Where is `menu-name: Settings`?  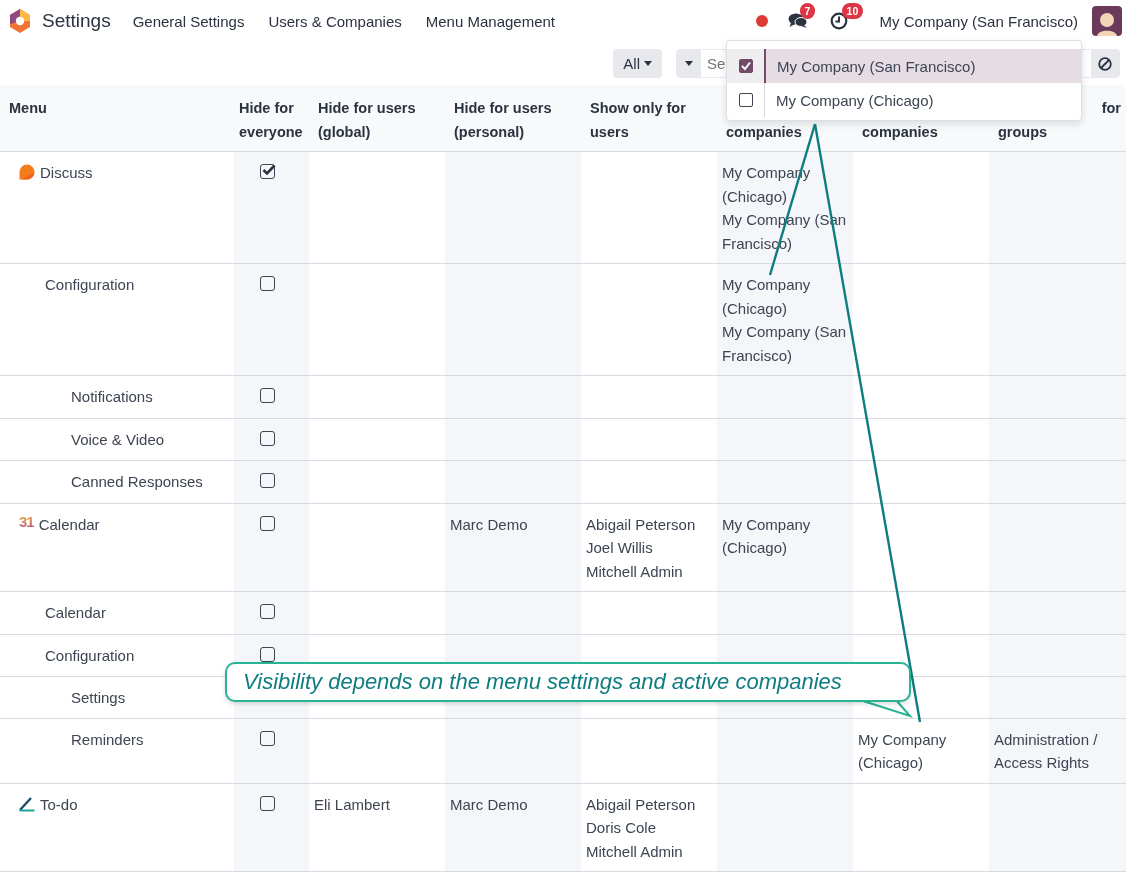 menu-name: Settings is located at coordinates (98, 698).